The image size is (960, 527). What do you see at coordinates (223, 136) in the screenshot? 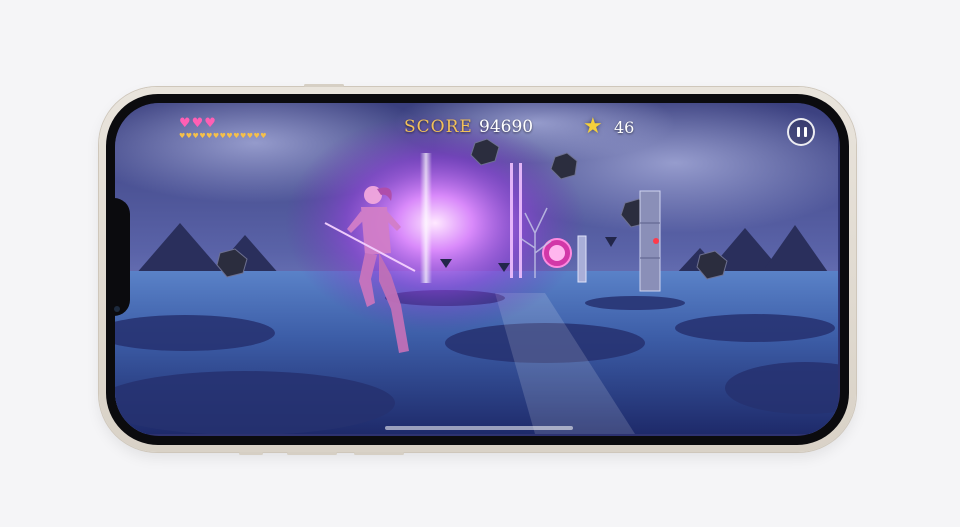
I see `health-hearts: ♥♥♥♥♥♥♥♥♥♥♥♥♥` at bounding box center [223, 136].